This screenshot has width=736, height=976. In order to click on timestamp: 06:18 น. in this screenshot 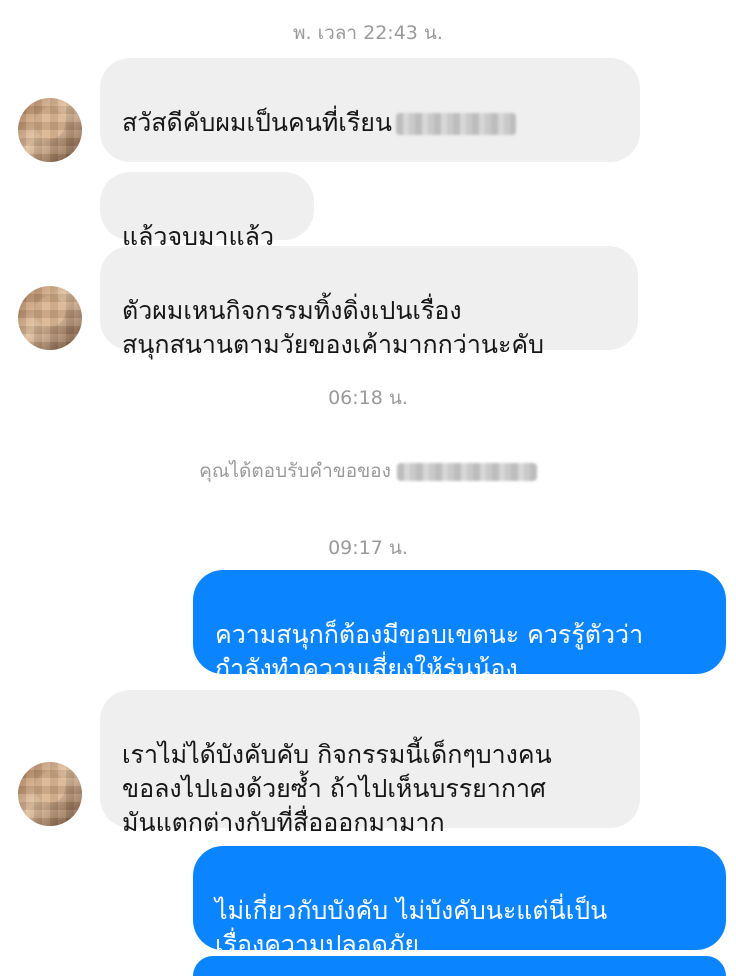, I will do `click(368, 398)`.